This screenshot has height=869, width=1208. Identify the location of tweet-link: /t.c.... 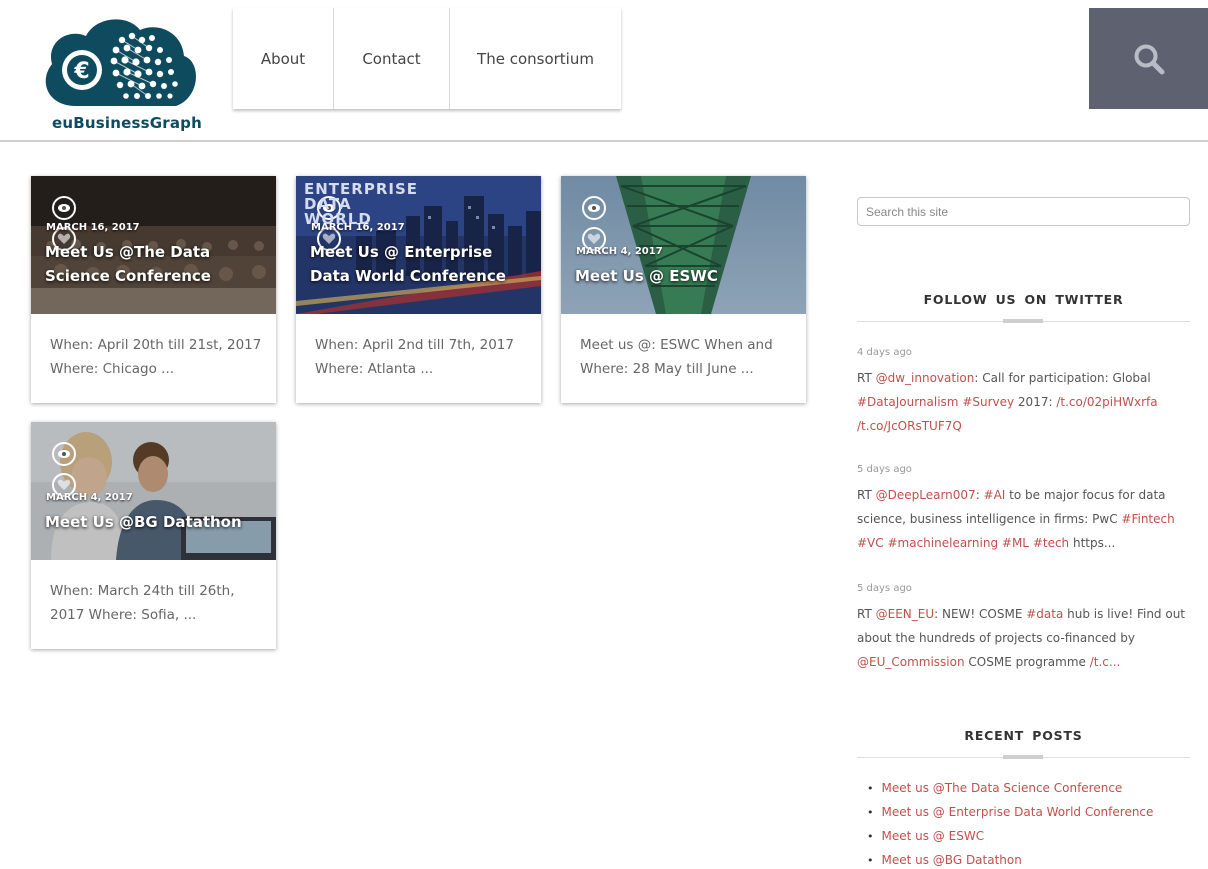
(1105, 662).